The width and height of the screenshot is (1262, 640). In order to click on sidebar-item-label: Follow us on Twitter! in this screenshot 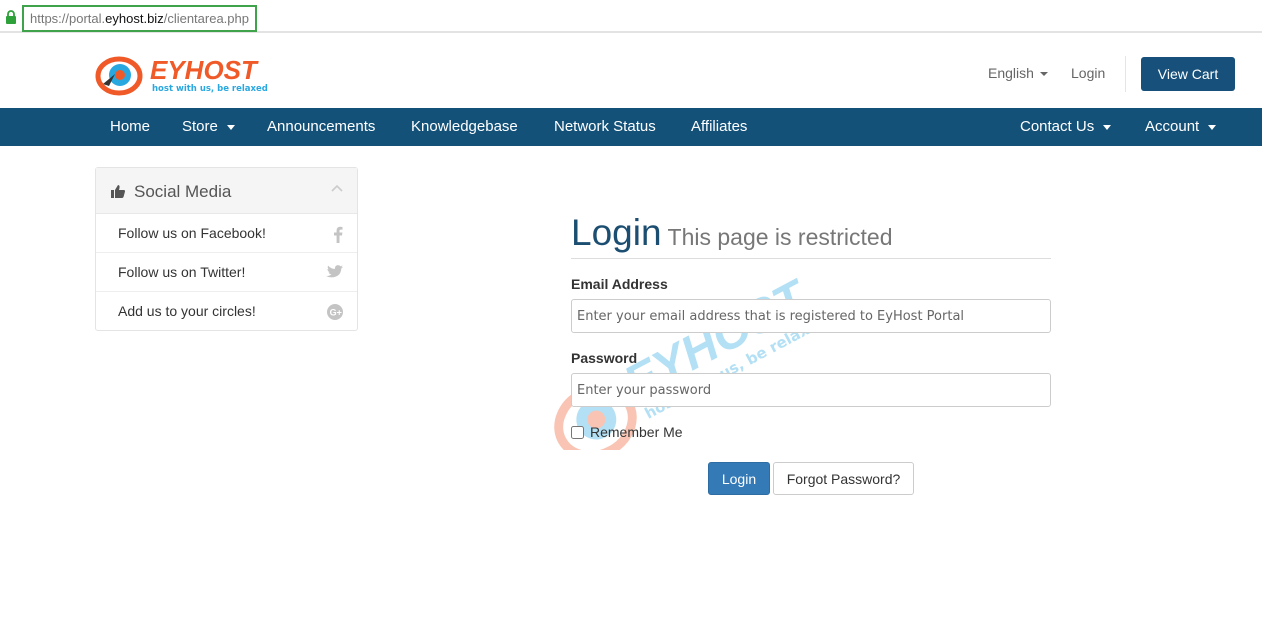, I will do `click(182, 272)`.